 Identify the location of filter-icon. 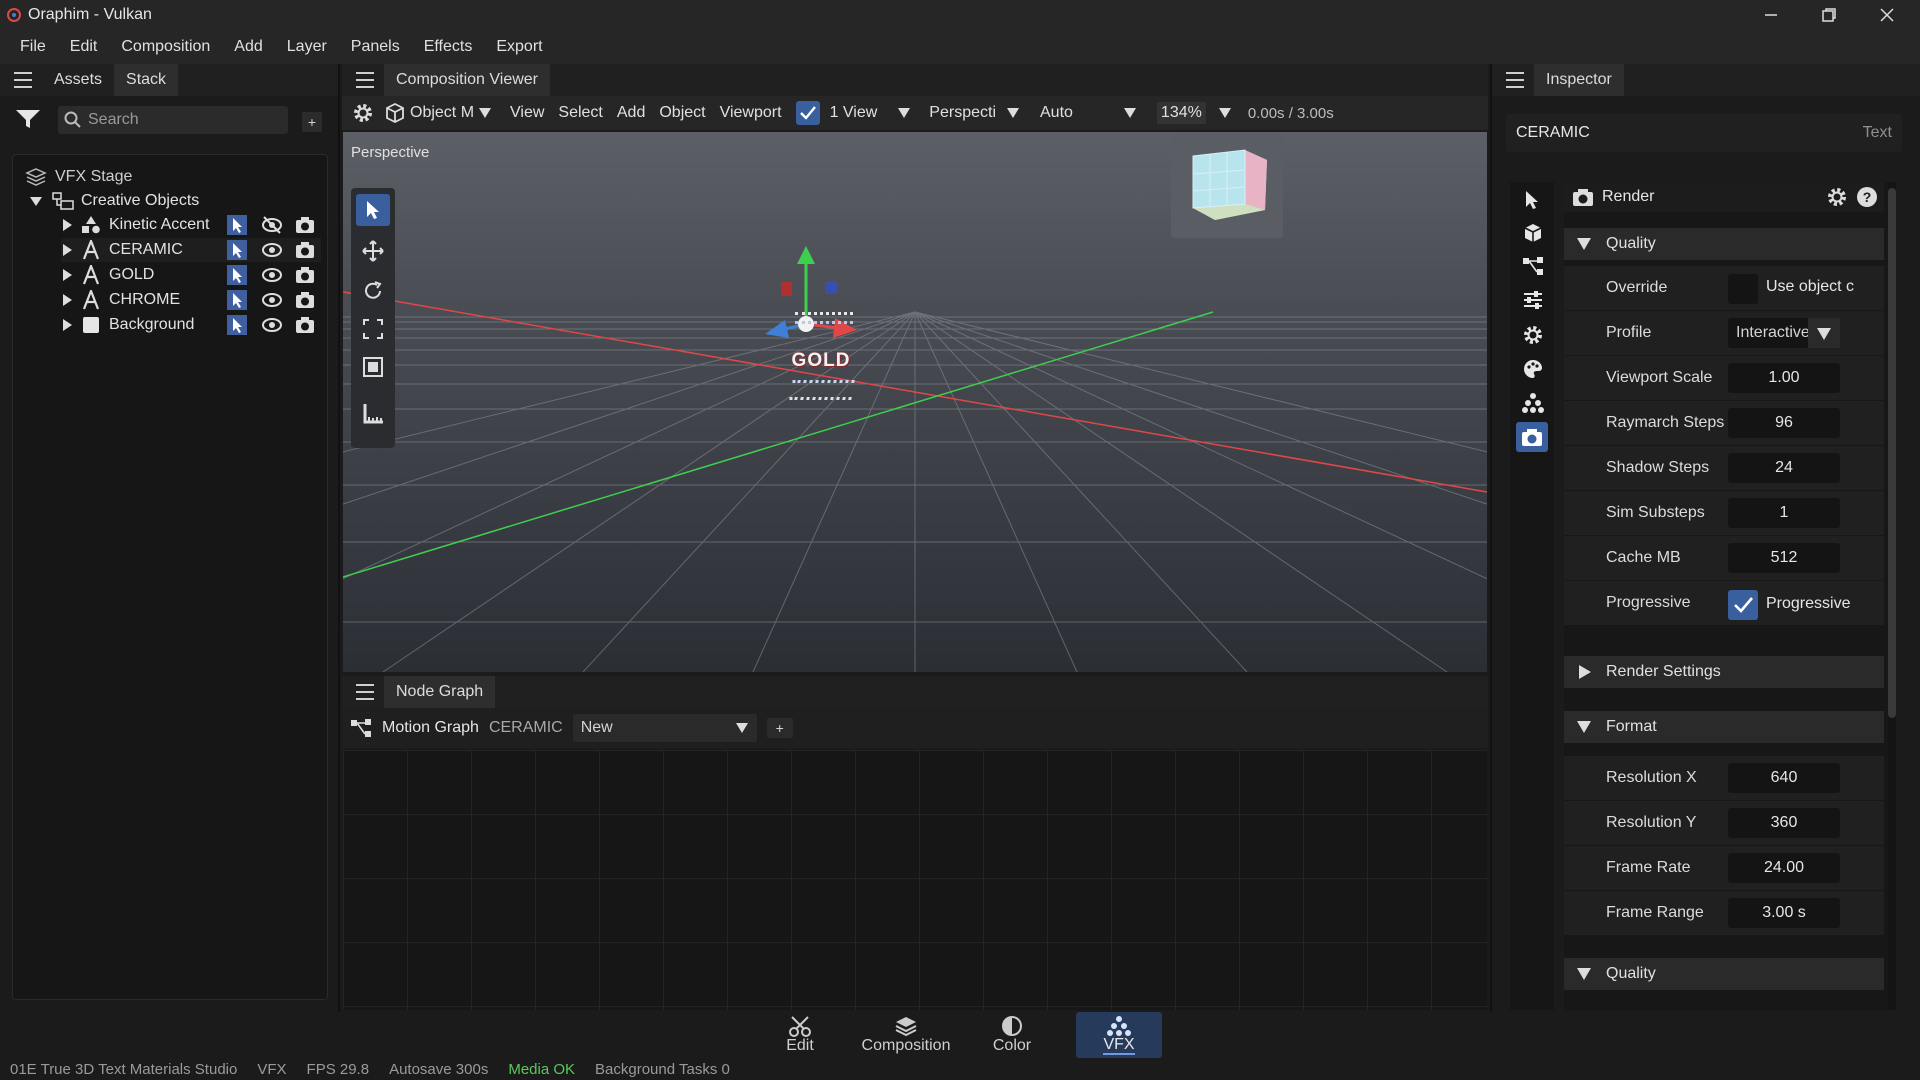
(28, 119).